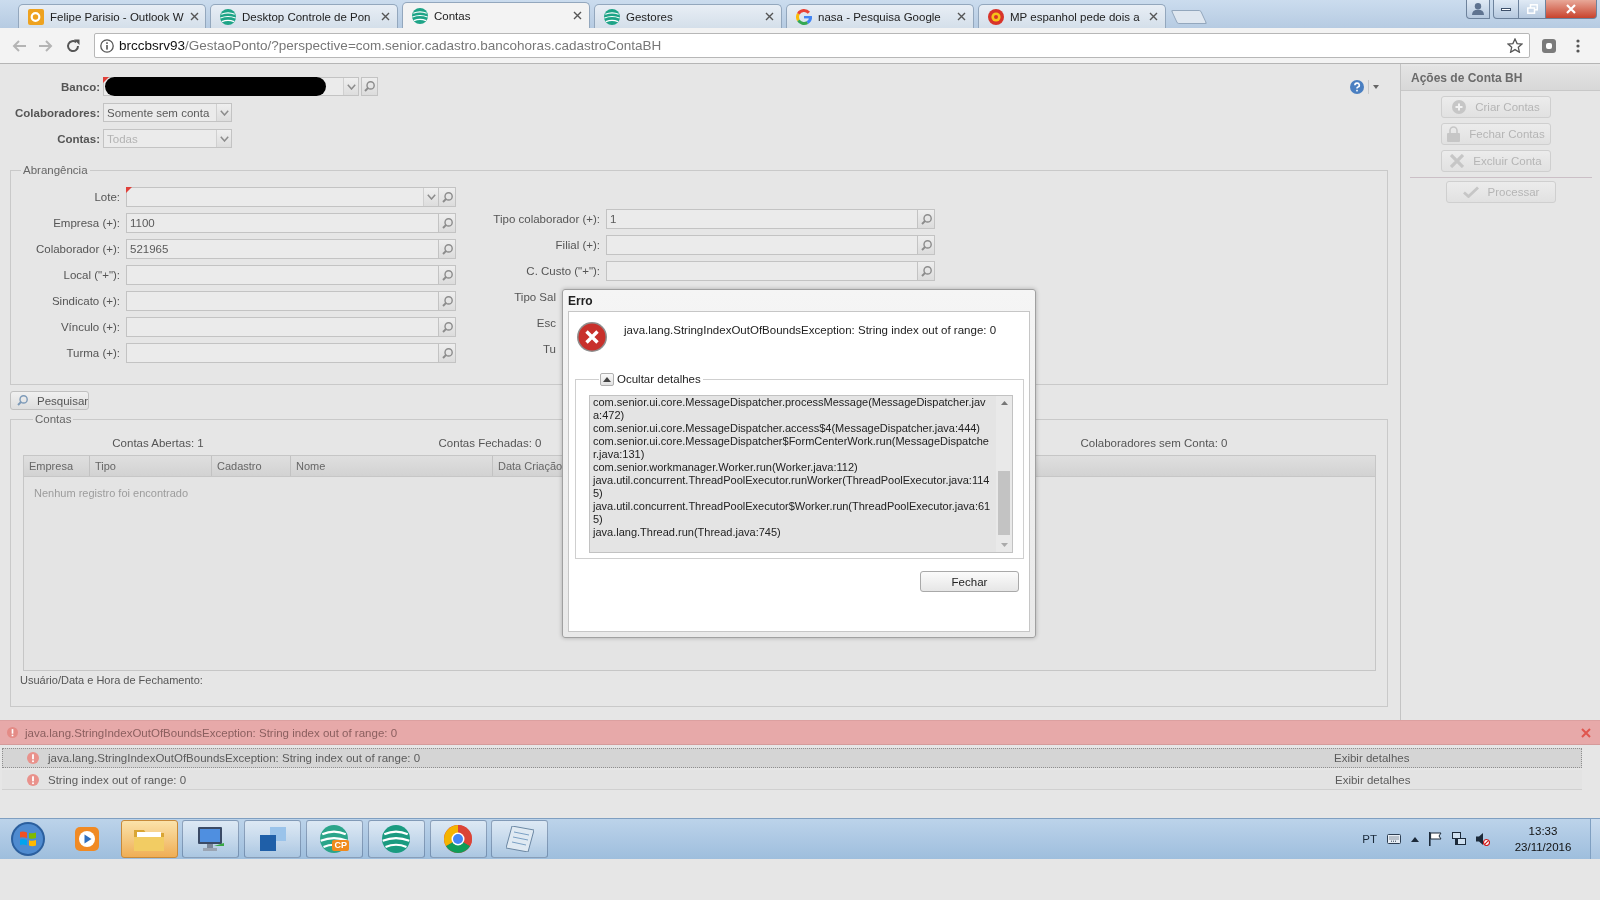 The height and width of the screenshot is (900, 1600). What do you see at coordinates (112, 16) in the screenshot?
I see `browser-tab: Felipe Parisio - Outlook W` at bounding box center [112, 16].